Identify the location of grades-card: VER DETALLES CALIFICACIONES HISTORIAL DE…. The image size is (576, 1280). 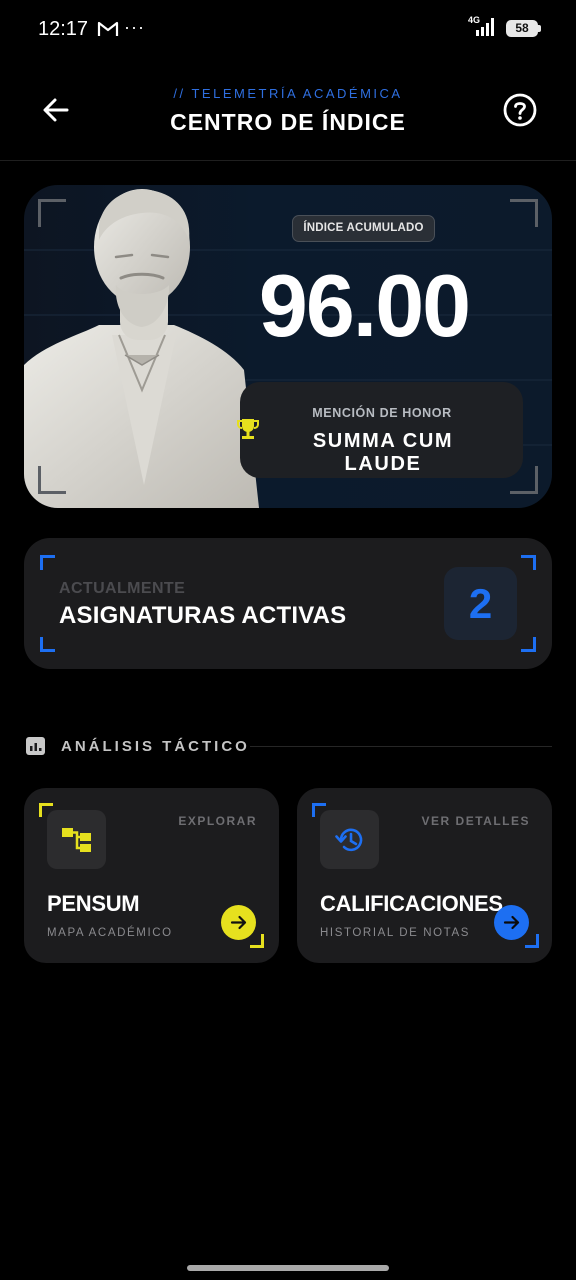
(424, 875).